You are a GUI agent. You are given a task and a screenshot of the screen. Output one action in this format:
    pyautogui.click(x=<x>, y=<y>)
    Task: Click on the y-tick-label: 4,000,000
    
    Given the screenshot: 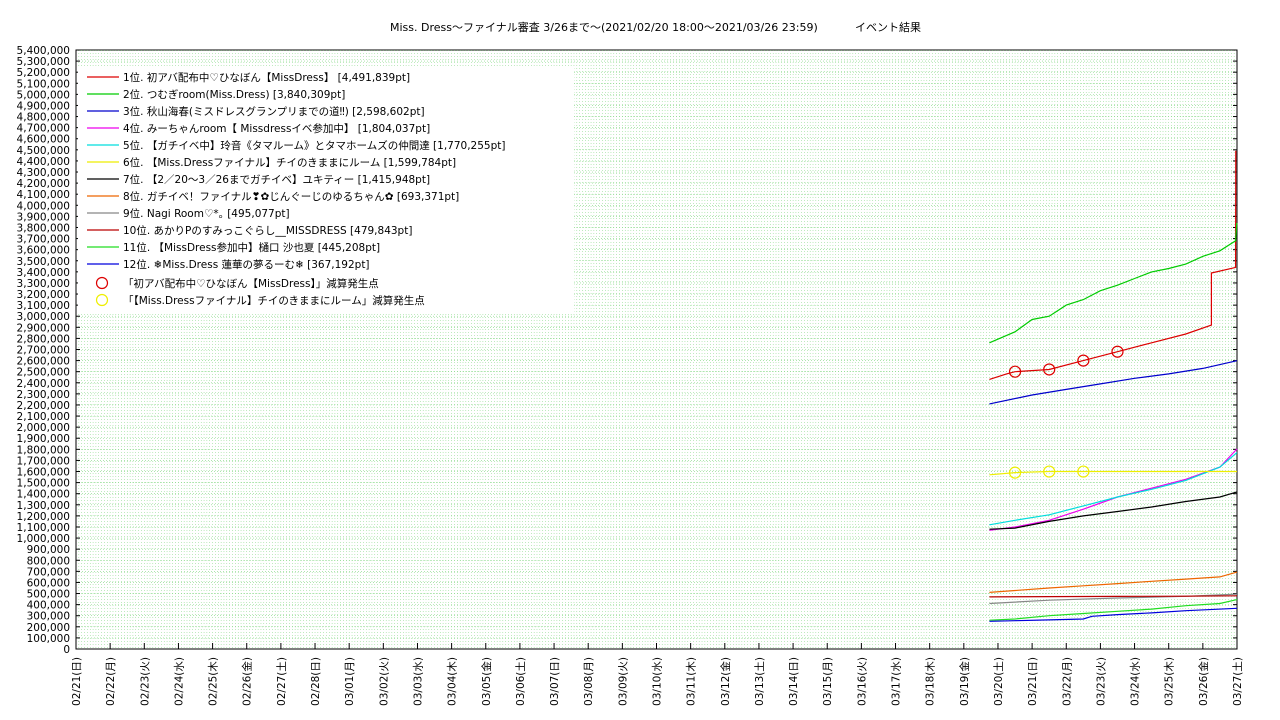 What is the action you would take?
    pyautogui.click(x=43, y=206)
    